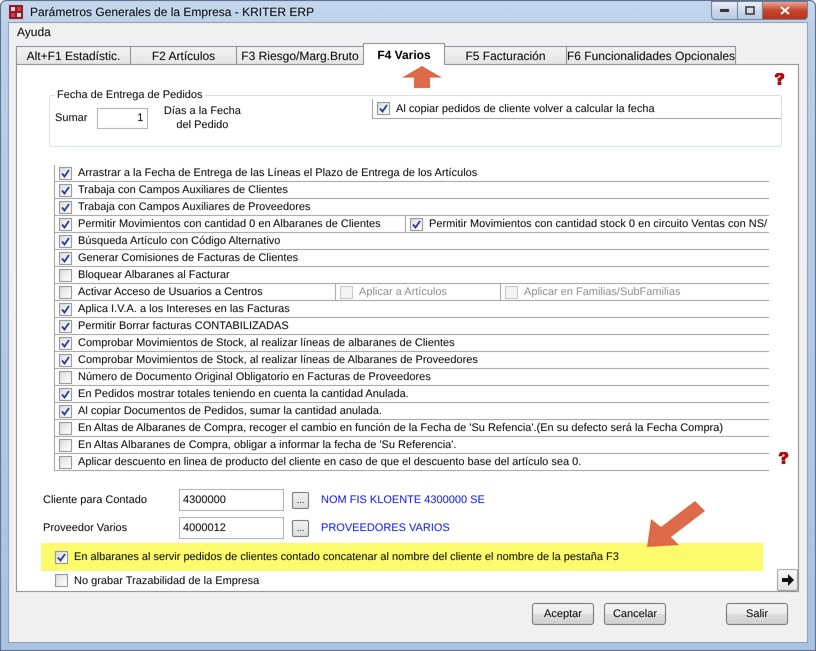  I want to click on tab: F4 Varios, so click(404, 54).